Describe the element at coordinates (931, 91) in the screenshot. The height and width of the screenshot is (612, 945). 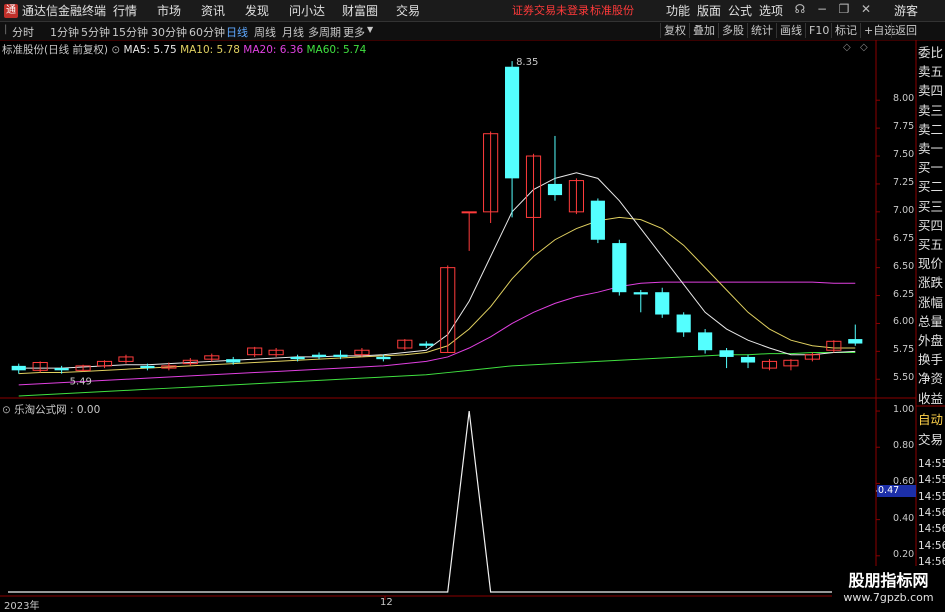
I see `quote-field-label: 卖四` at that location.